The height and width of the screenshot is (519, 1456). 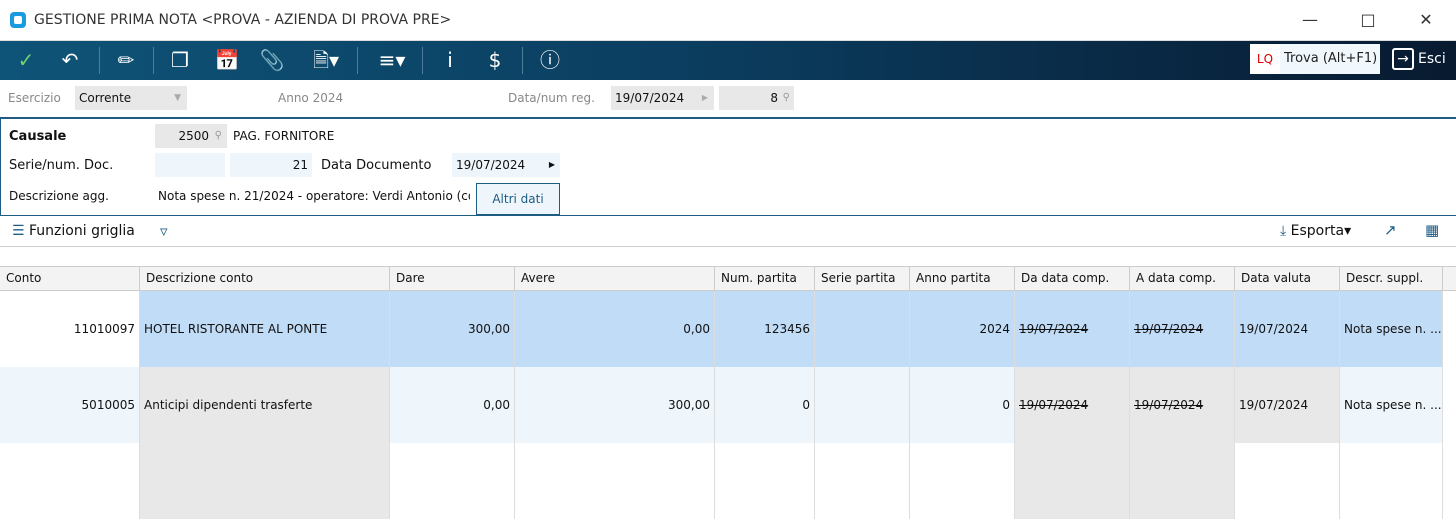 I want to click on descr-agg-label: Descrizione agg., so click(x=59, y=196).